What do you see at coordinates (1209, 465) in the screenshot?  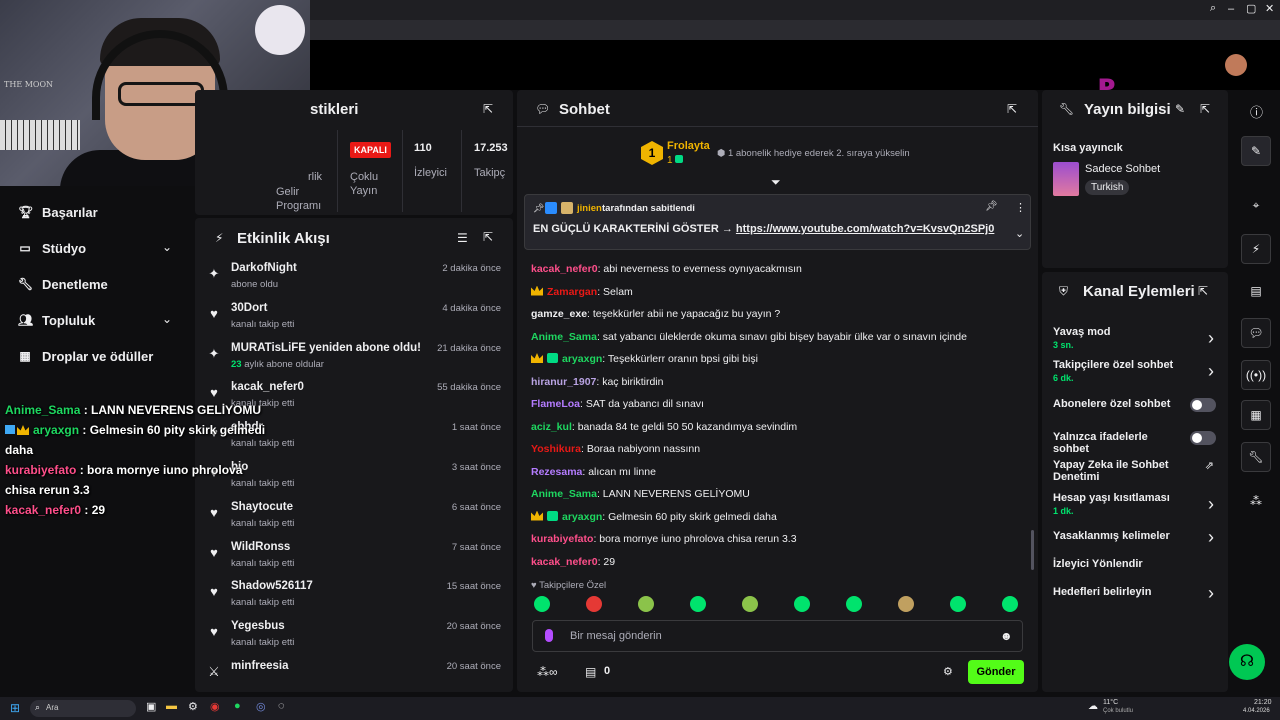 I see `external-link-icon: ⇗` at bounding box center [1209, 465].